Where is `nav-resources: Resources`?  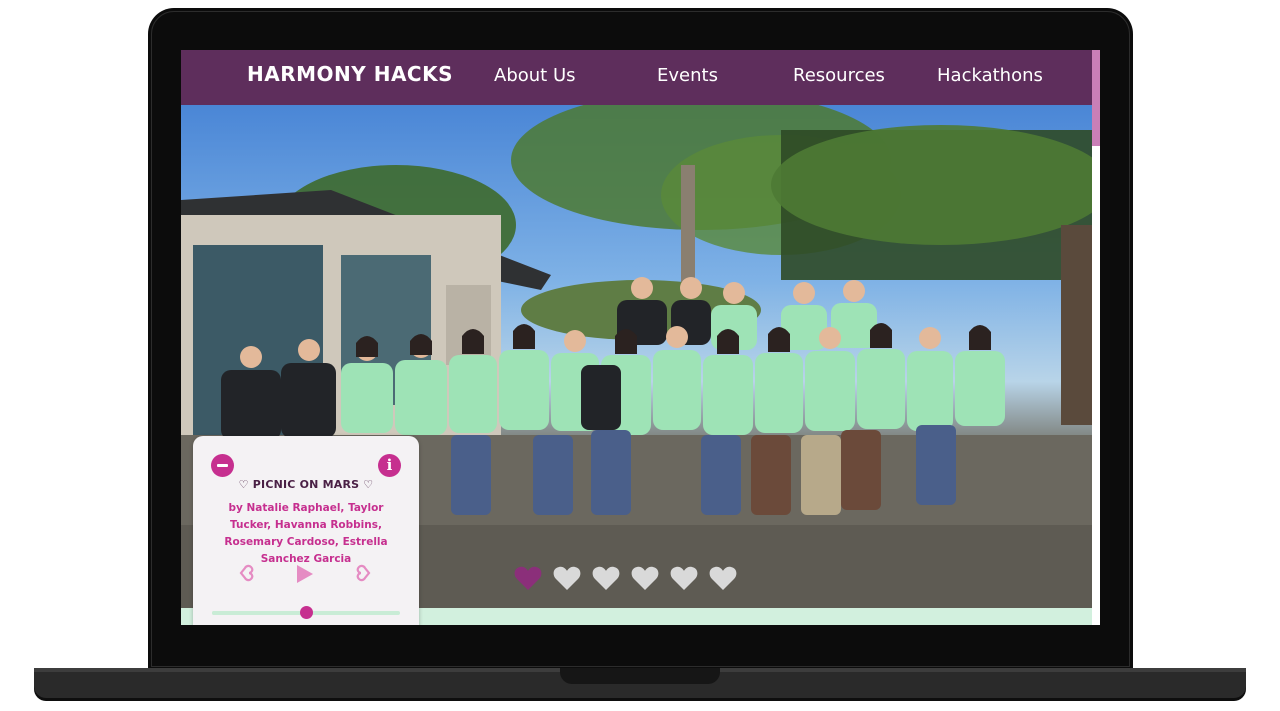 nav-resources: Resources is located at coordinates (839, 75).